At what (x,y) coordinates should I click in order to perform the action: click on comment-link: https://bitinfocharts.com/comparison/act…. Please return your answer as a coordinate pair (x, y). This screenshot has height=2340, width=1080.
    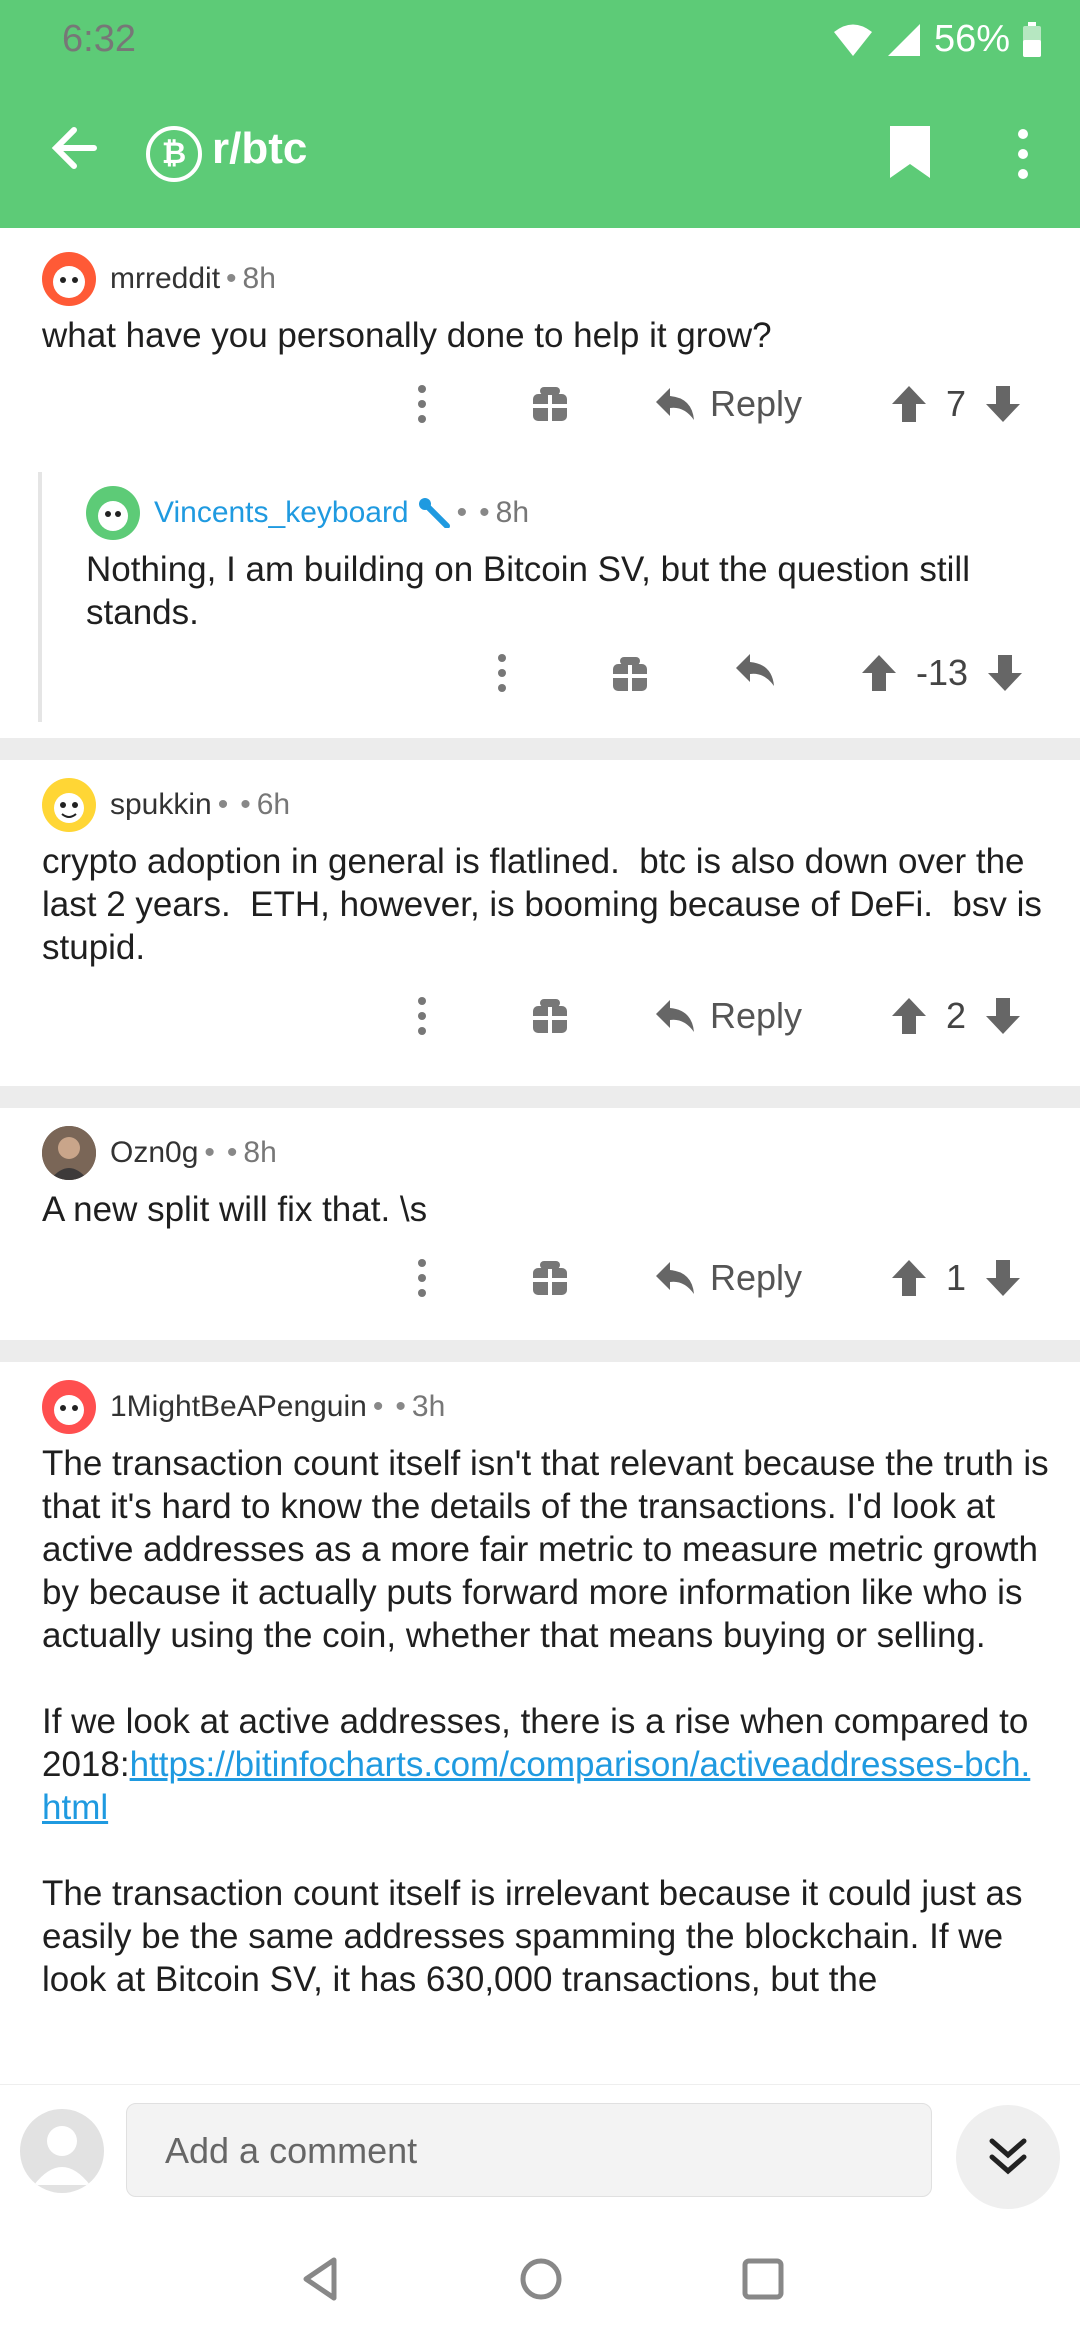
    Looking at the image, I should click on (536, 1786).